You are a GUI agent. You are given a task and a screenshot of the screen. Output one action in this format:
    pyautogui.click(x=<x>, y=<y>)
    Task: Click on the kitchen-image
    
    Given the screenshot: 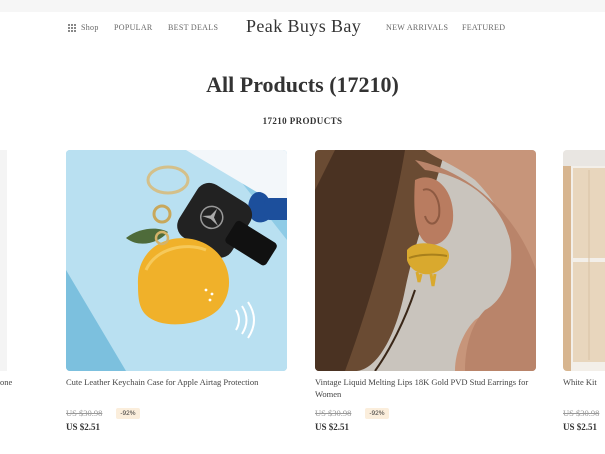 What is the action you would take?
    pyautogui.click(x=584, y=260)
    